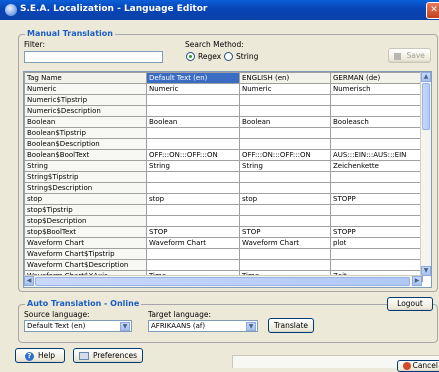 The height and width of the screenshot is (372, 439). What do you see at coordinates (40, 355) in the screenshot?
I see `help-button: ? Help` at bounding box center [40, 355].